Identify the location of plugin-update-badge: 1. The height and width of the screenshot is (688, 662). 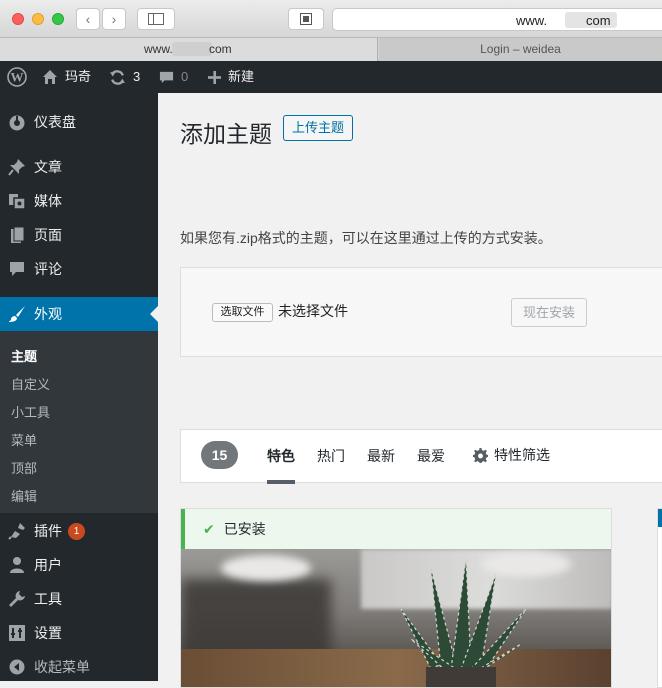
(76, 531).